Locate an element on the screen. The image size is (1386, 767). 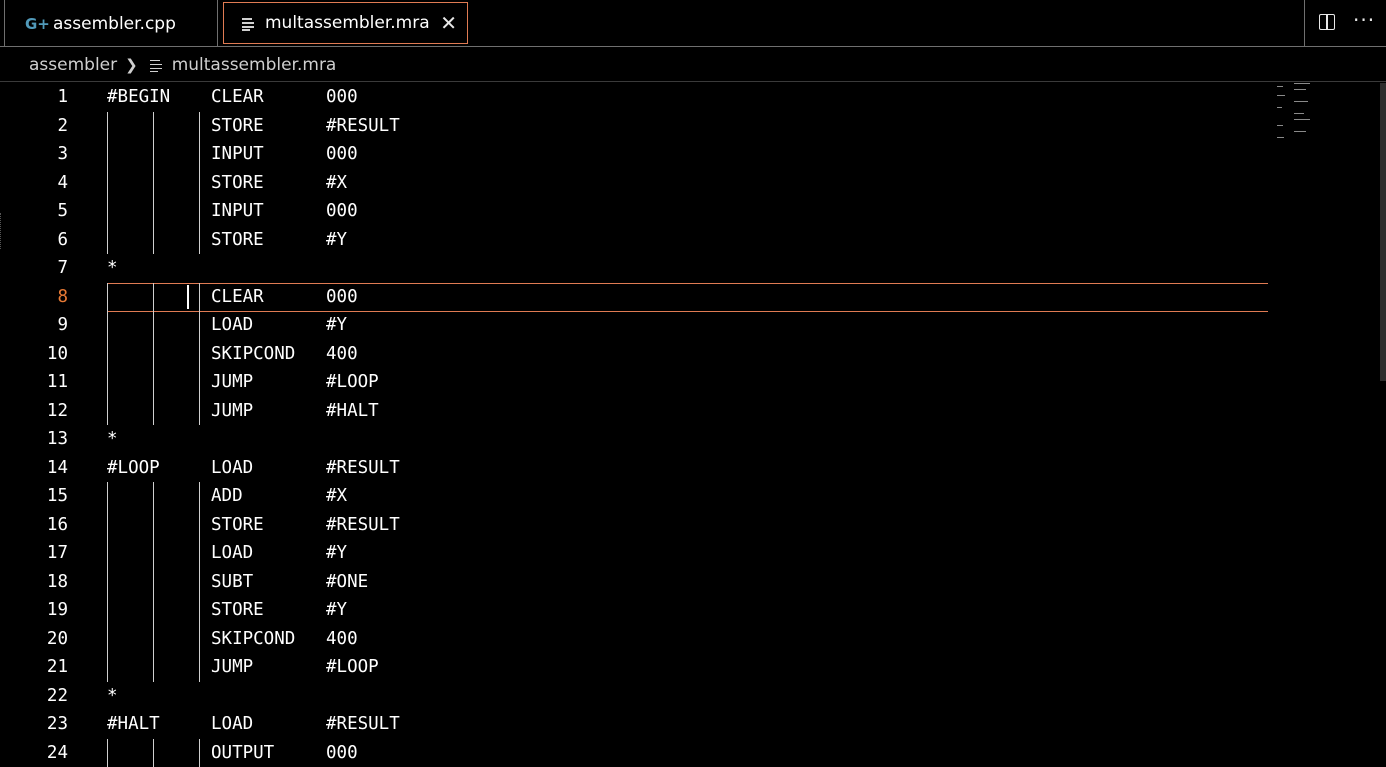
tab-assembler-cpp: G+ assembler.cpp is located at coordinates (111, 23).